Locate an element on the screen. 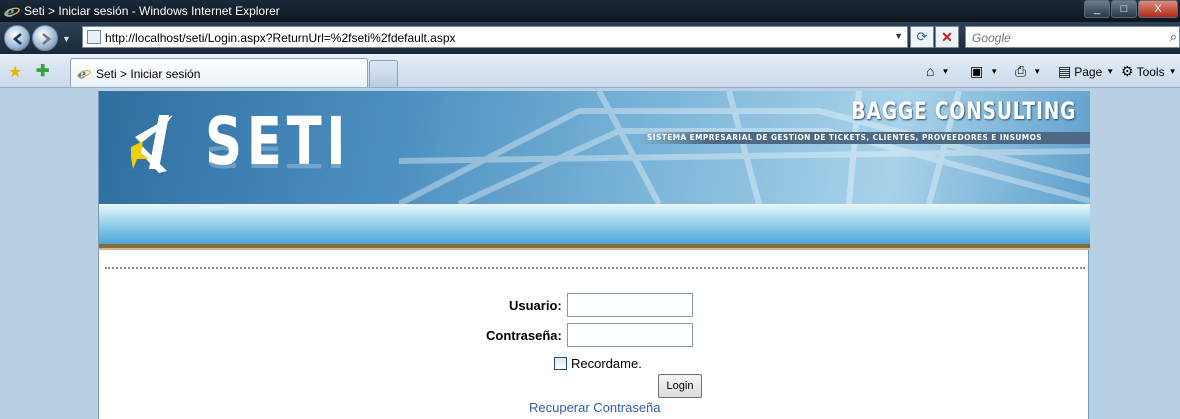  username-label: Usuario: is located at coordinates (535, 305).